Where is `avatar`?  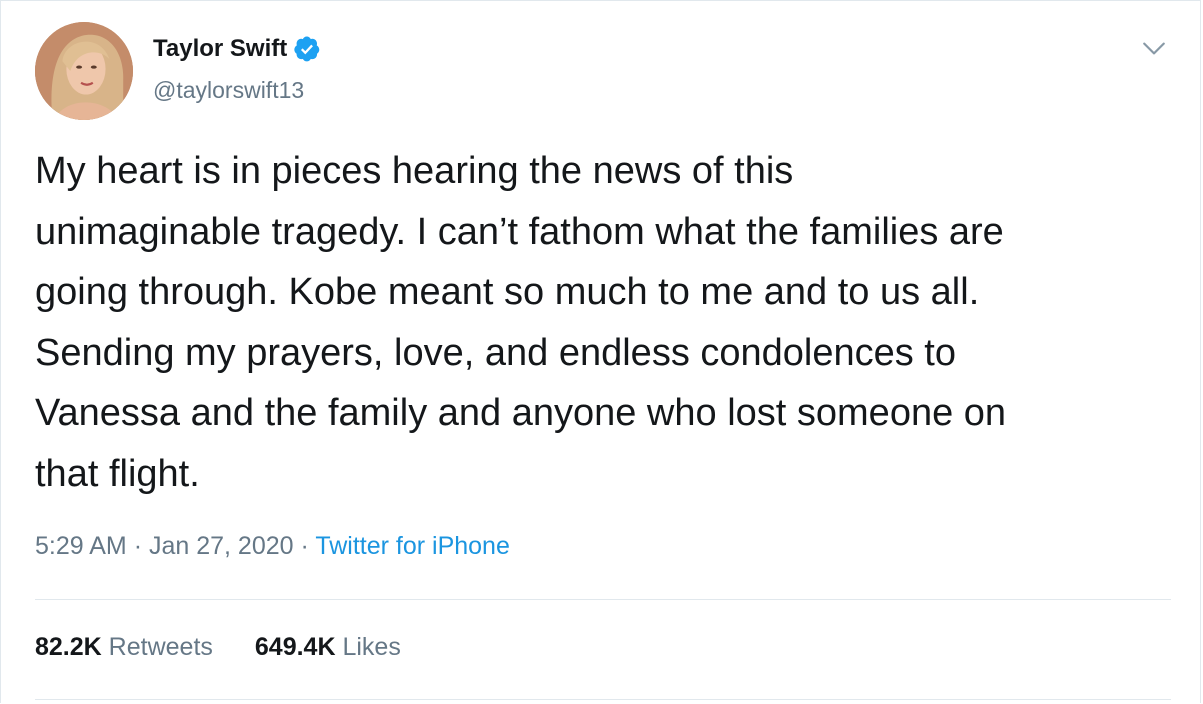
avatar is located at coordinates (84, 71).